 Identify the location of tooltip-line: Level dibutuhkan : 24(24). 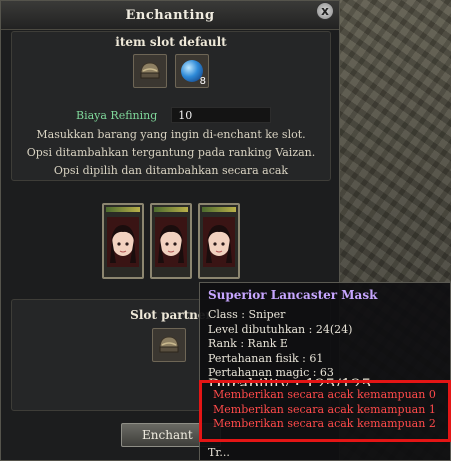
(280, 329).